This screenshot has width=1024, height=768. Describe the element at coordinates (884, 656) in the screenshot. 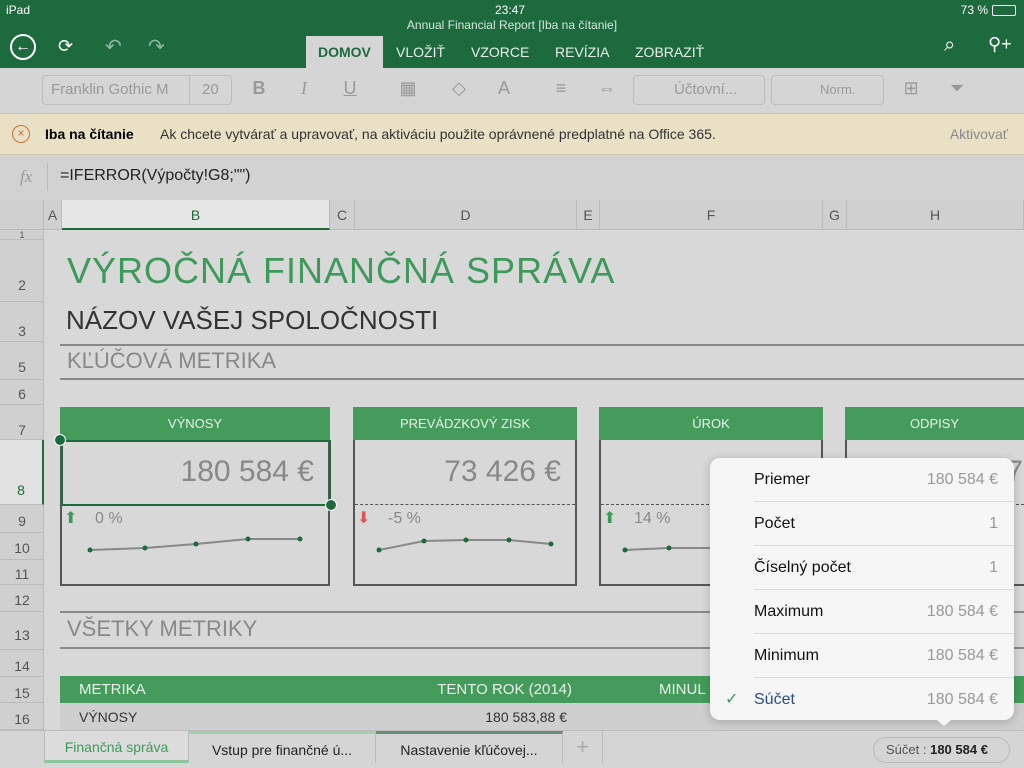

I see `popover-item-minimum: Minimum 180 584 €` at that location.